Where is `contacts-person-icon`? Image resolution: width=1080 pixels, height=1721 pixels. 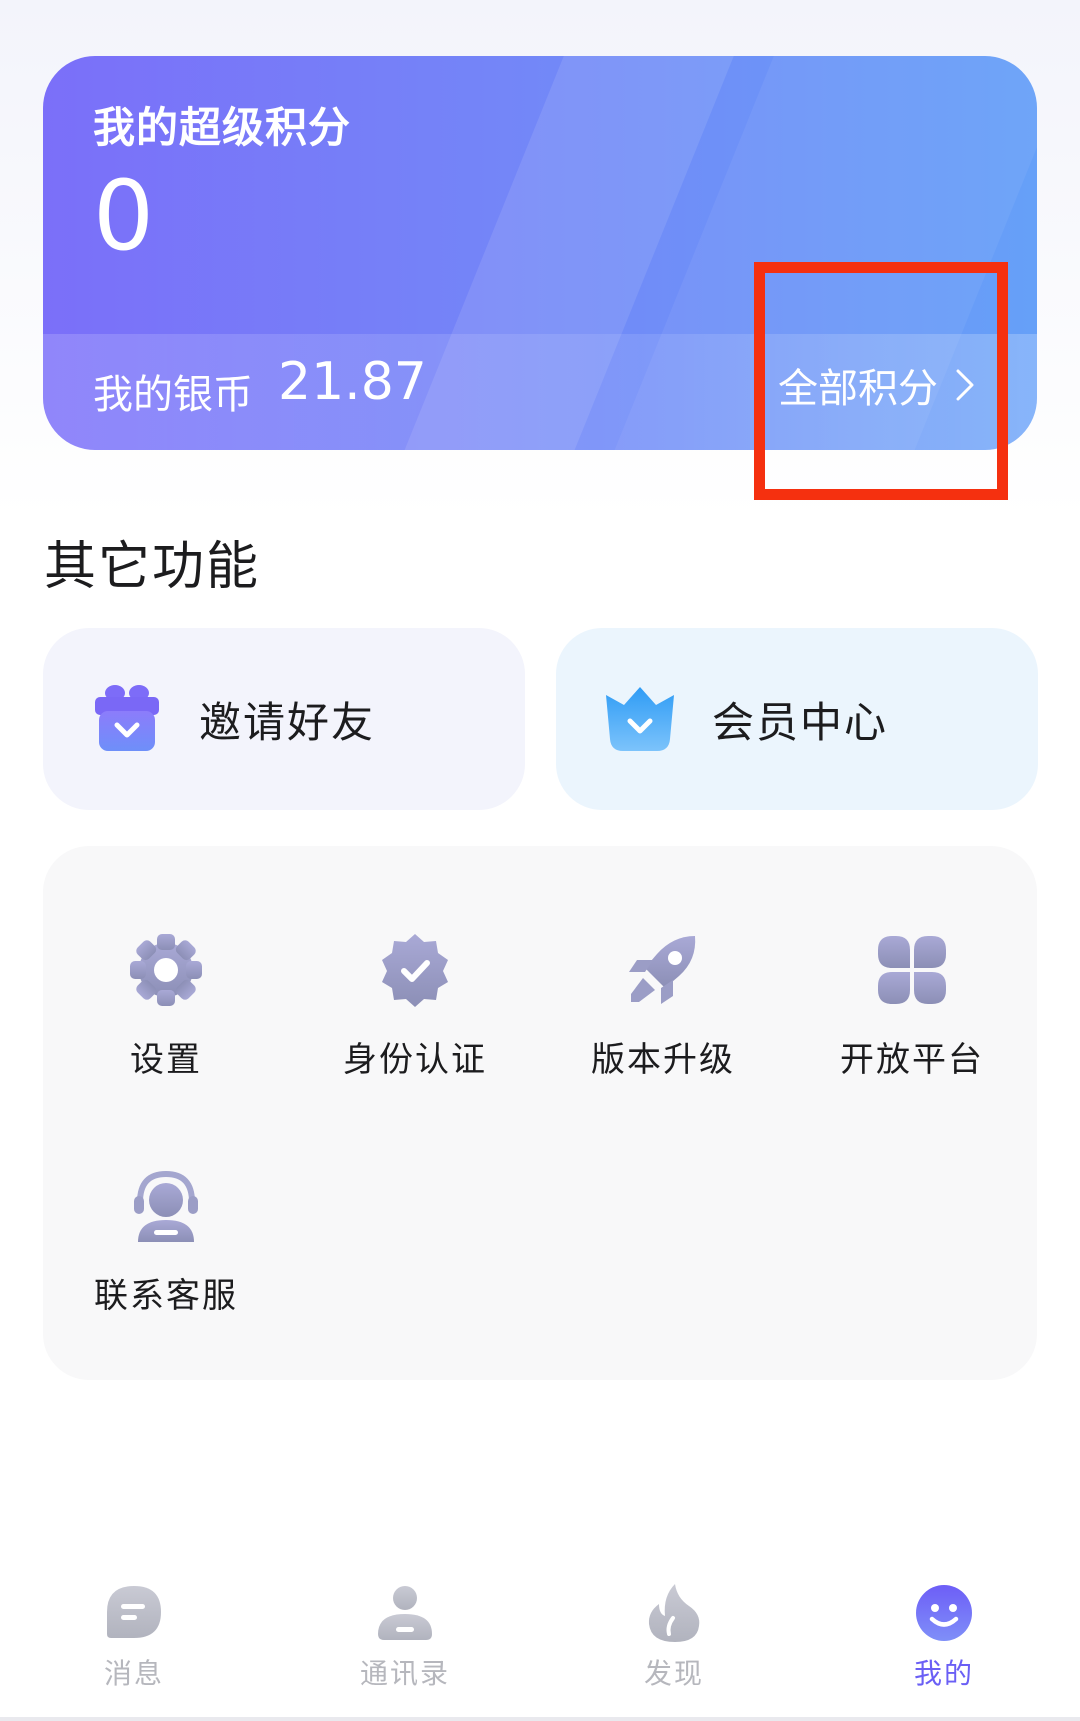
contacts-person-icon is located at coordinates (405, 1613).